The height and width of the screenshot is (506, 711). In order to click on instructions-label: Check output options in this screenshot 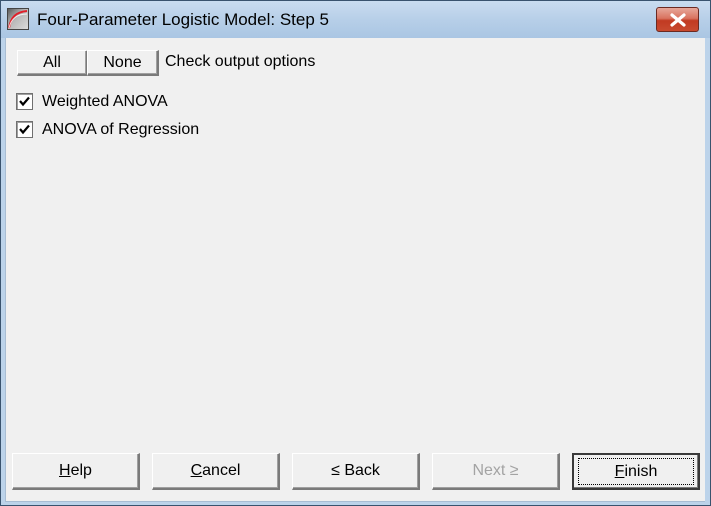, I will do `click(240, 61)`.